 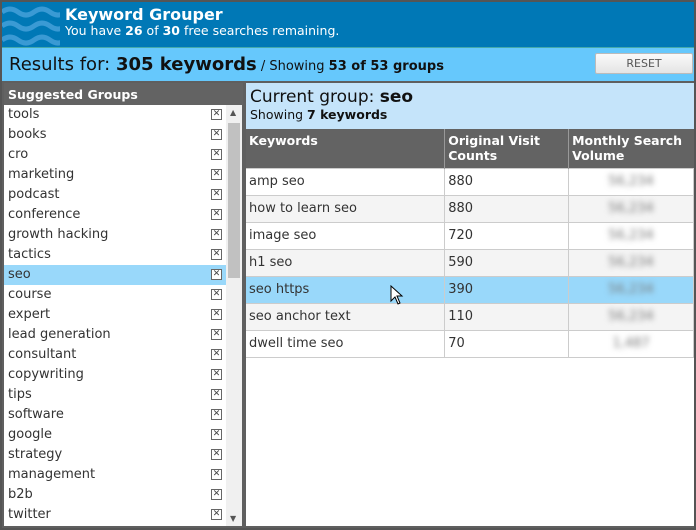 I want to click on group-label: tips, so click(x=20, y=394).